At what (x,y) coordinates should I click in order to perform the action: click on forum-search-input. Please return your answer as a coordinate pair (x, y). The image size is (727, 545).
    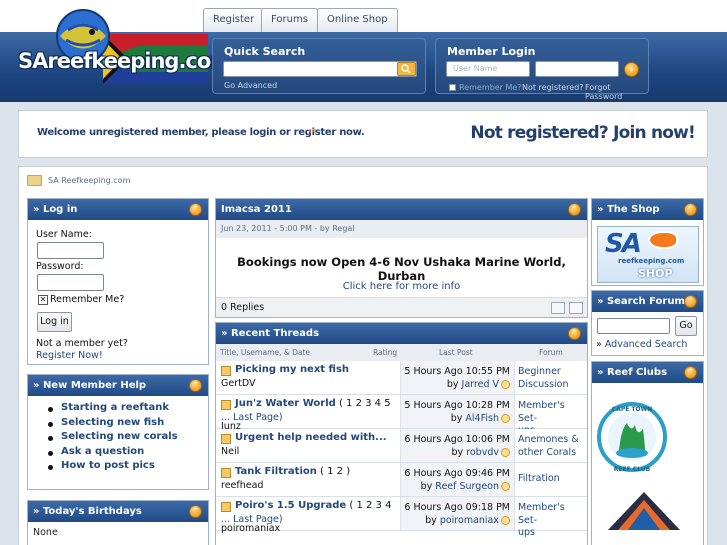
    Looking at the image, I should click on (633, 326).